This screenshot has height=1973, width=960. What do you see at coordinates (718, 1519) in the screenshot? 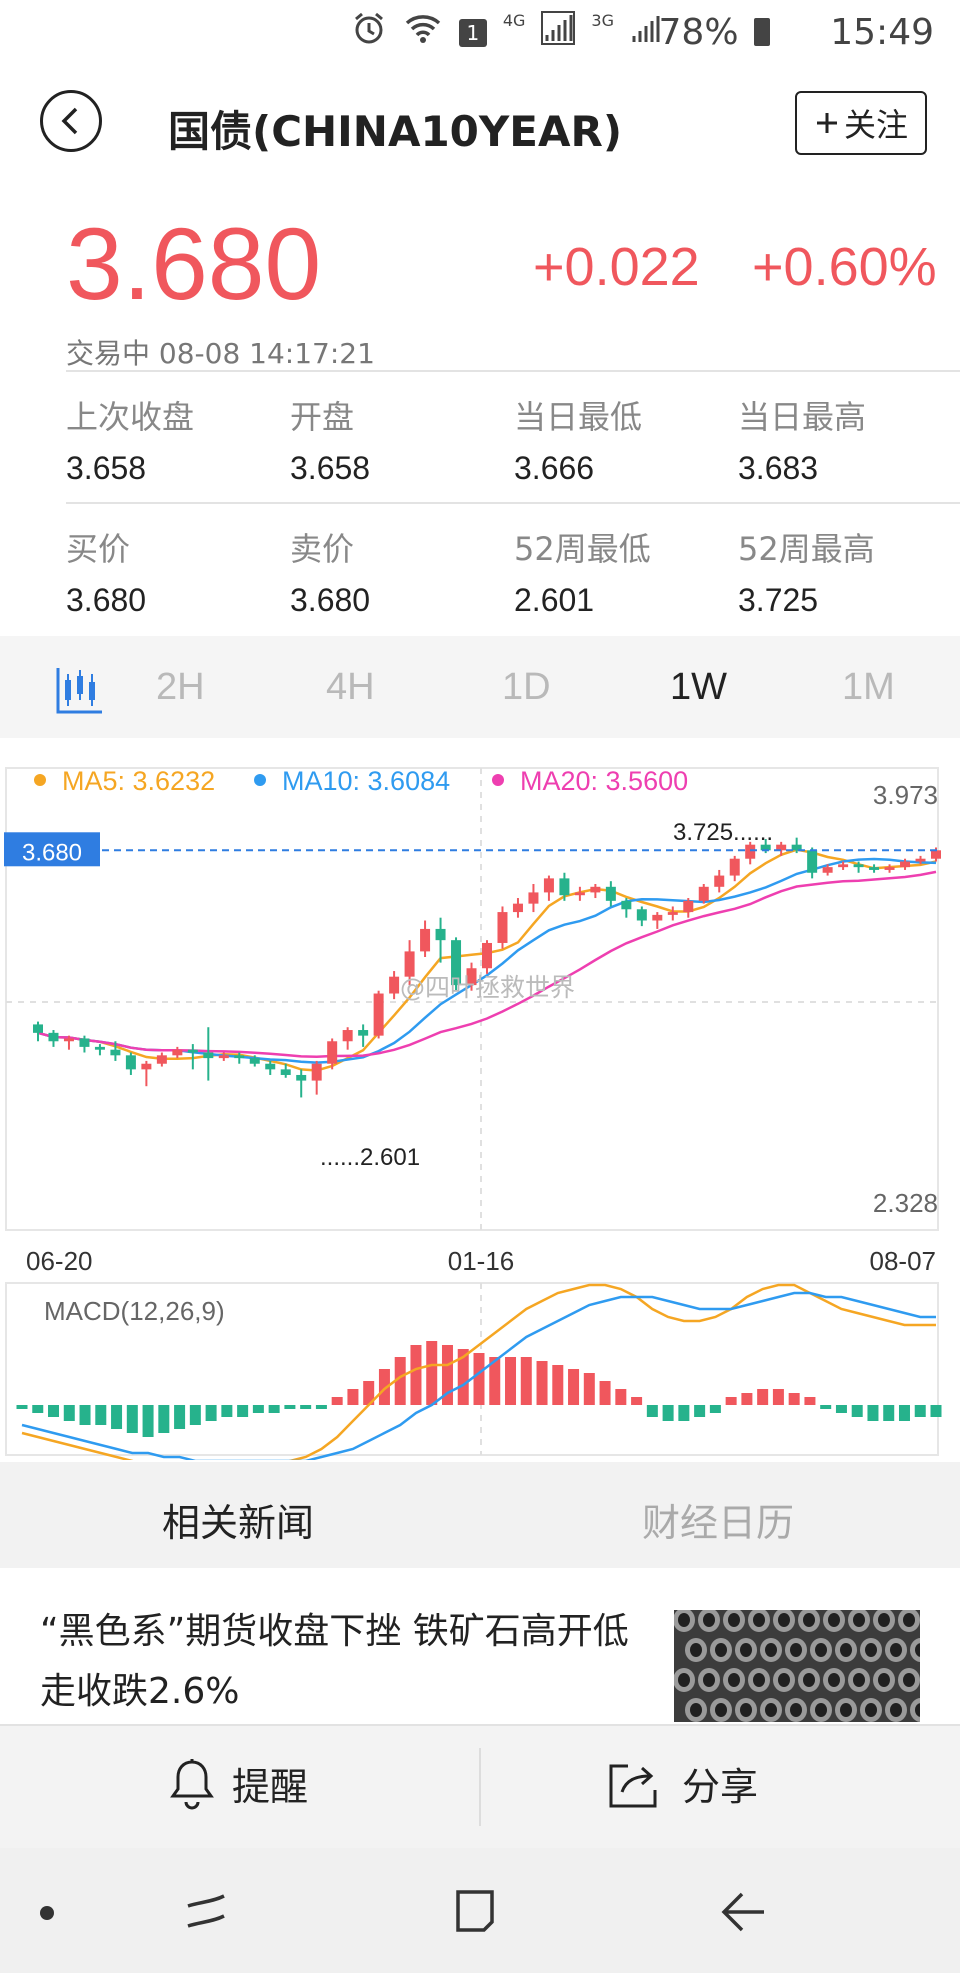
I see `tab-economic-calendar: 财经日历` at bounding box center [718, 1519].